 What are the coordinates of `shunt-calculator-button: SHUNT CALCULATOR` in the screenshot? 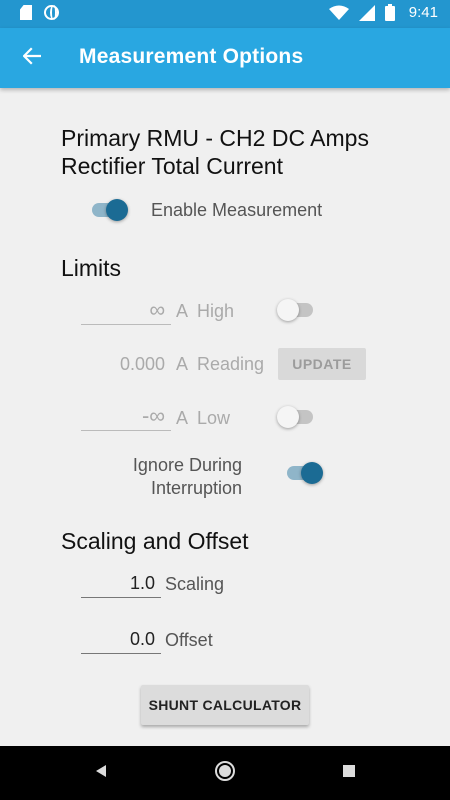 It's located at (225, 705).